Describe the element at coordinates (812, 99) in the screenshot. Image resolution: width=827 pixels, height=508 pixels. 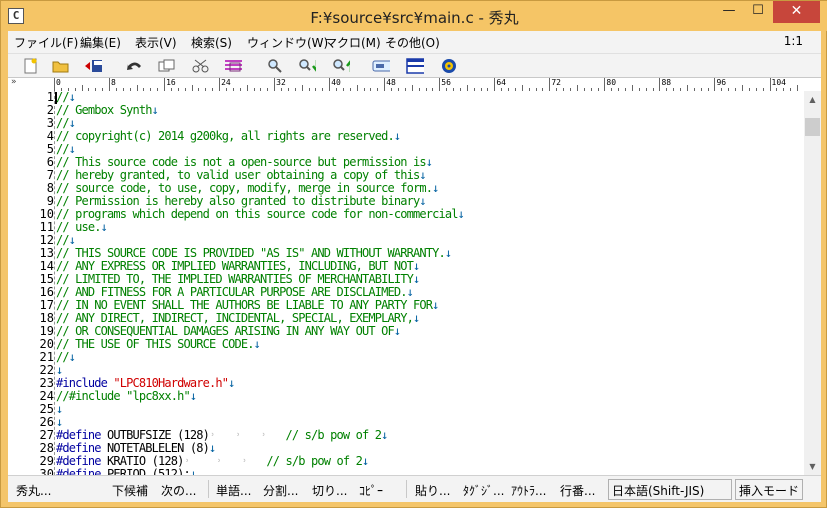
I see `scroll-up-arrow-icon: ▲` at that location.